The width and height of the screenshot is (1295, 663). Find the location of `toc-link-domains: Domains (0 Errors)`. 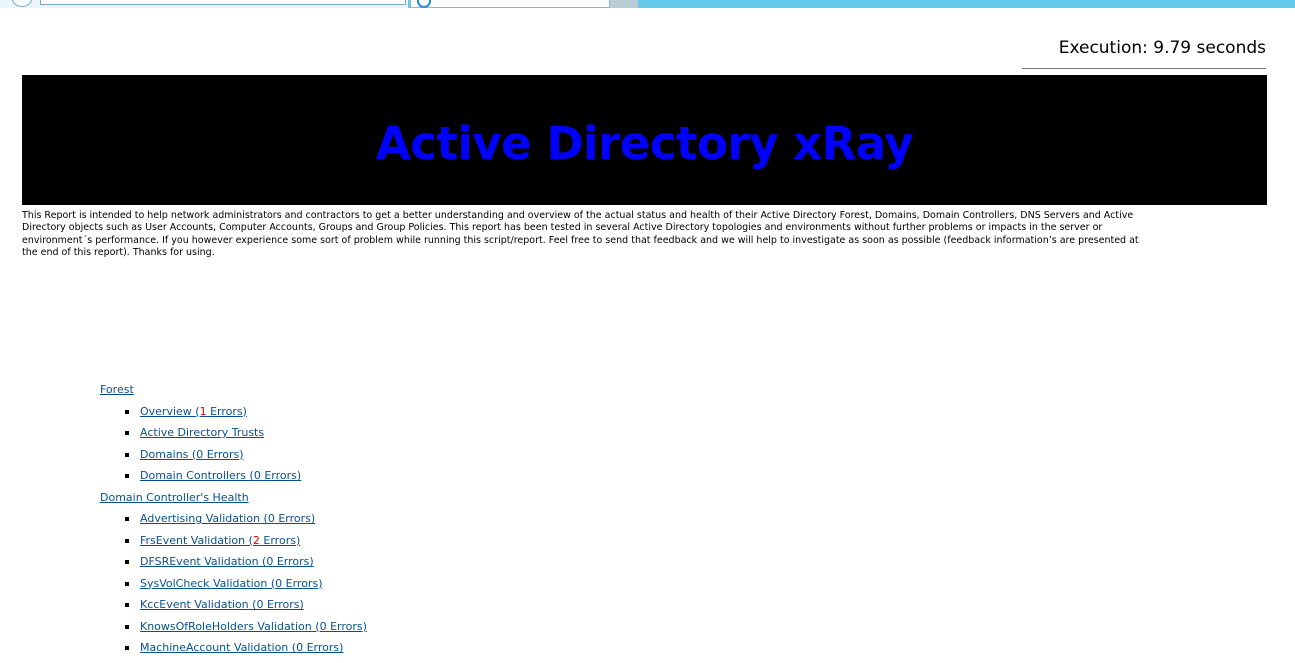

toc-link-domains: Domains (0 Errors) is located at coordinates (192, 454).